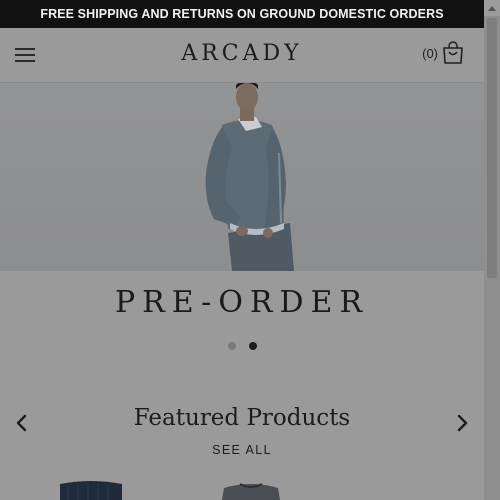  I want to click on product-image-trousers, so click(91, 490).